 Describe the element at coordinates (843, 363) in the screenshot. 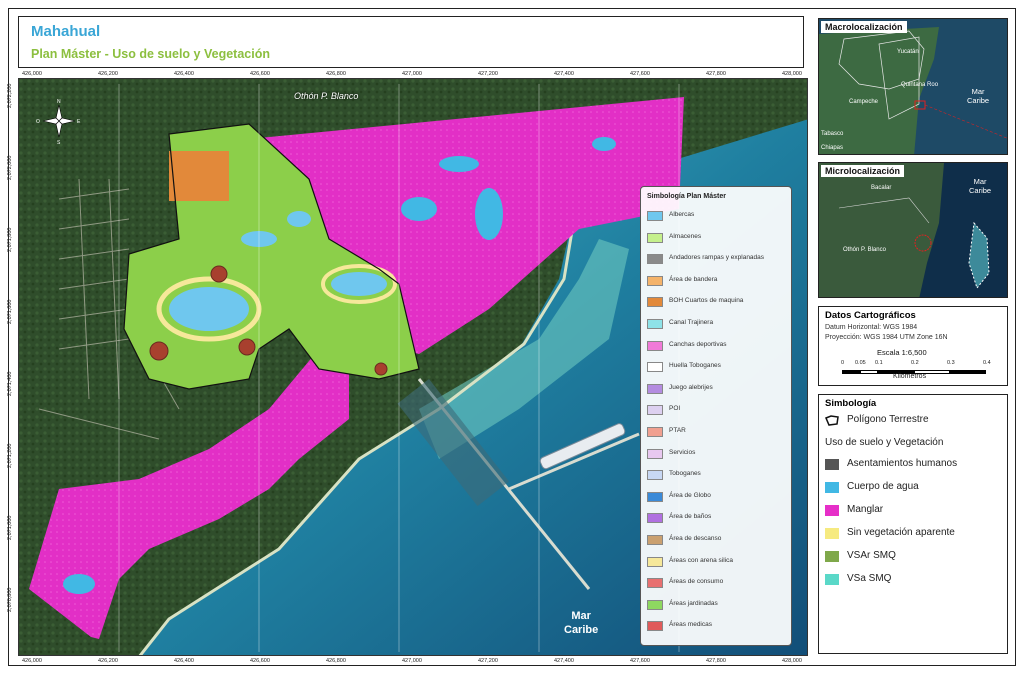

I see `scale-tick: 0` at that location.